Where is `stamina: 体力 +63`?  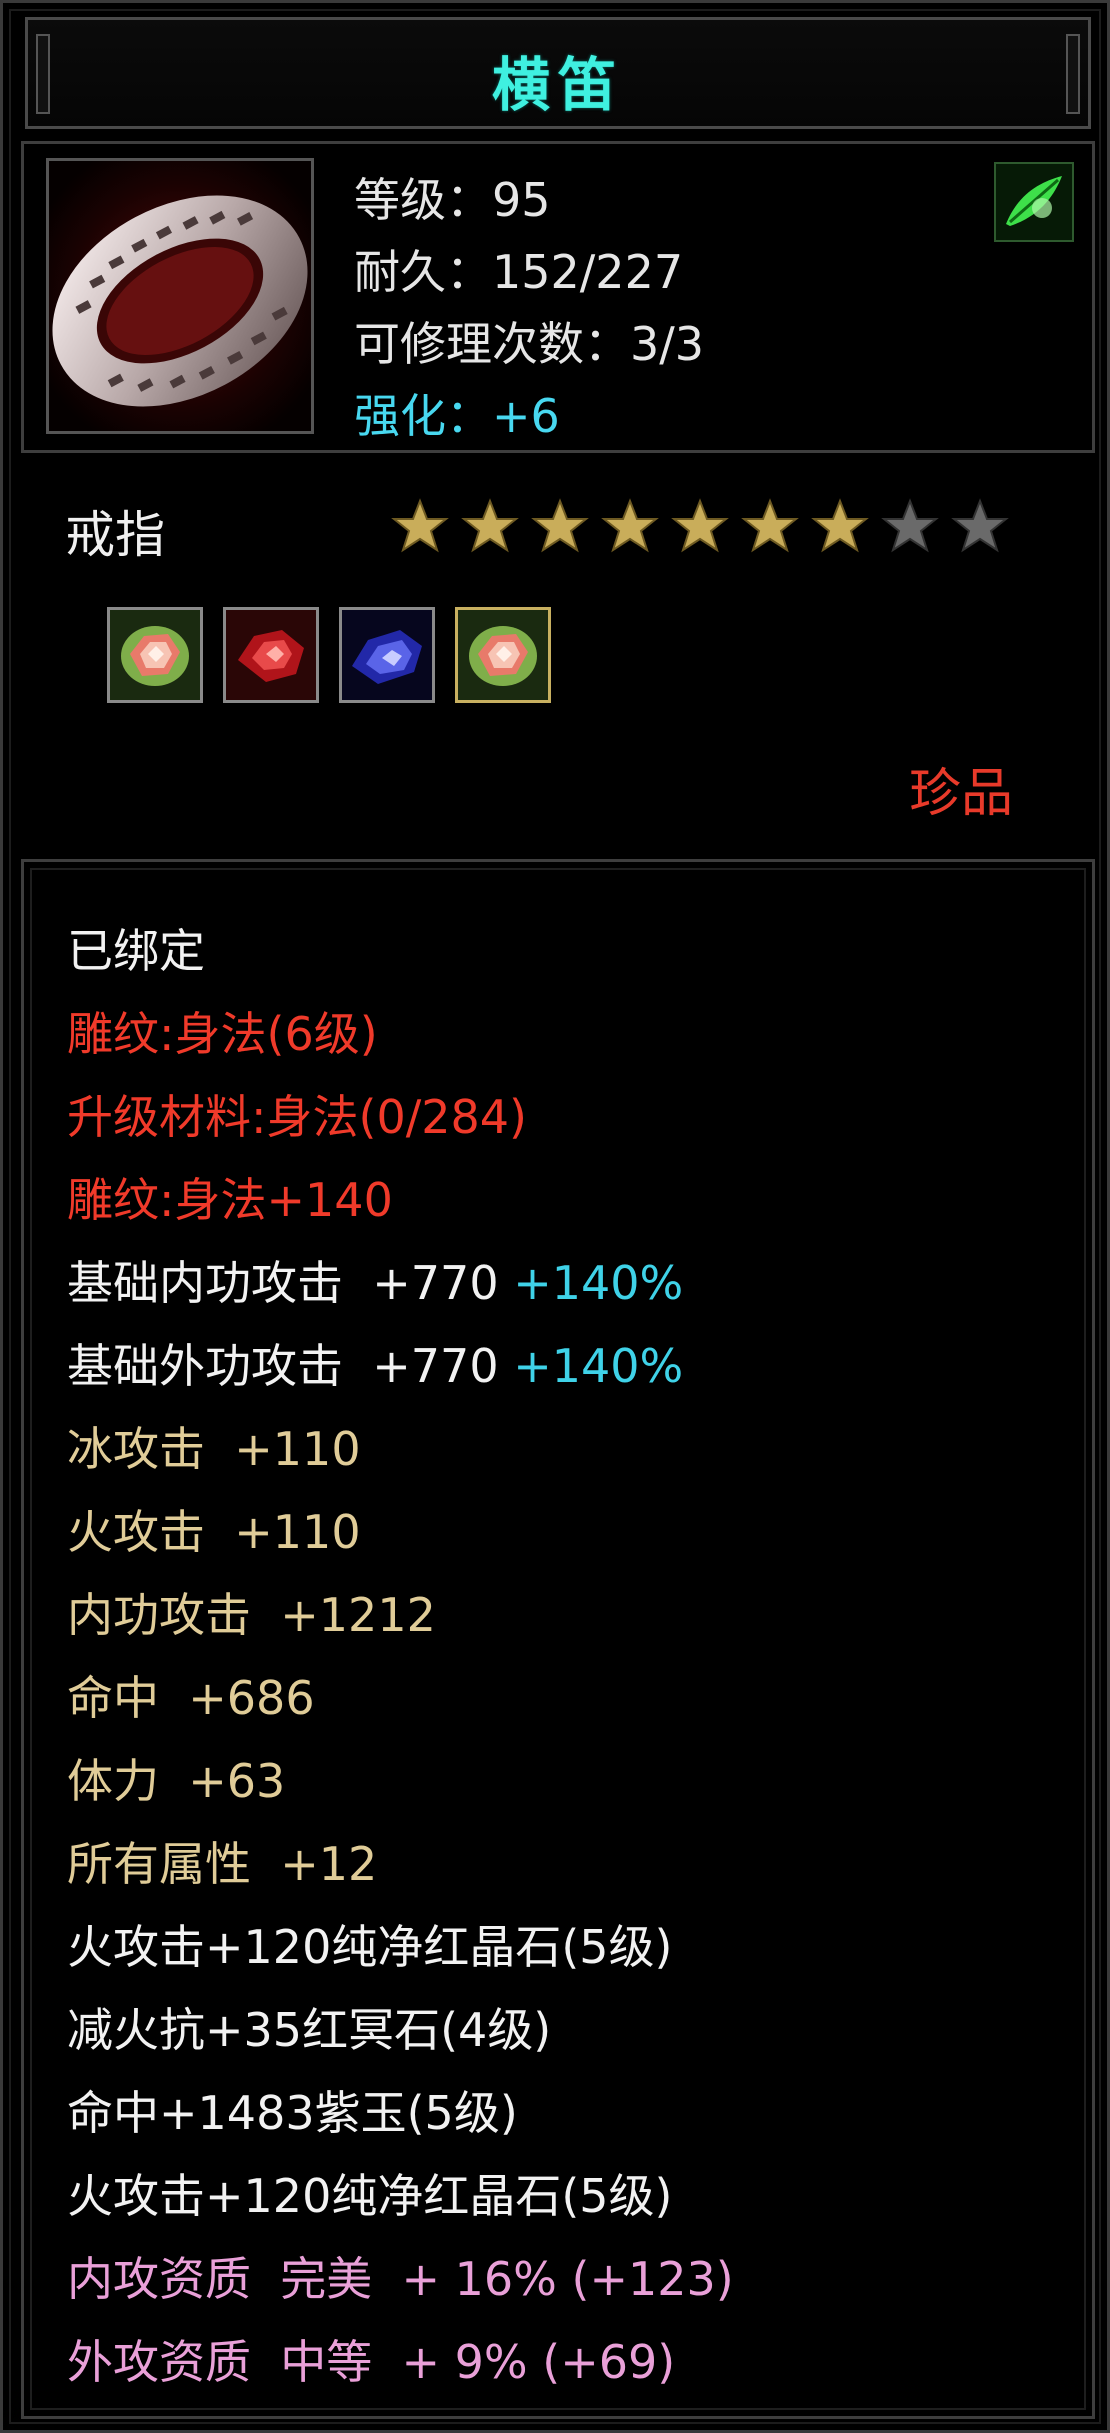
stamina: 体力 +63 is located at coordinates (176, 1781).